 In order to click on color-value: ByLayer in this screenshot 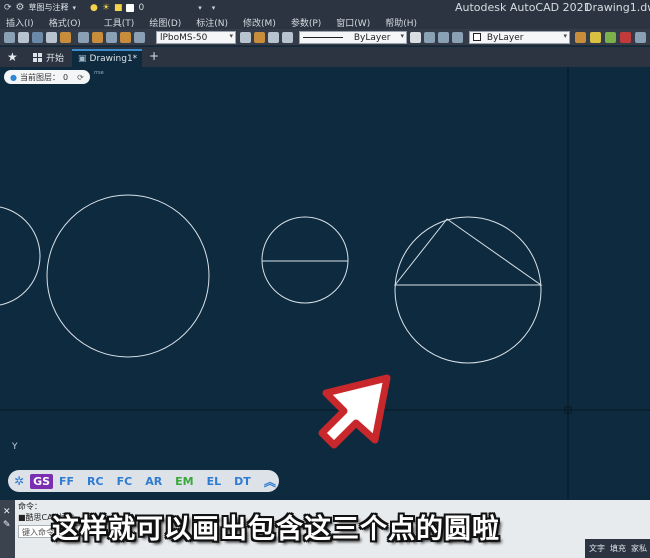, I will do `click(505, 38)`.